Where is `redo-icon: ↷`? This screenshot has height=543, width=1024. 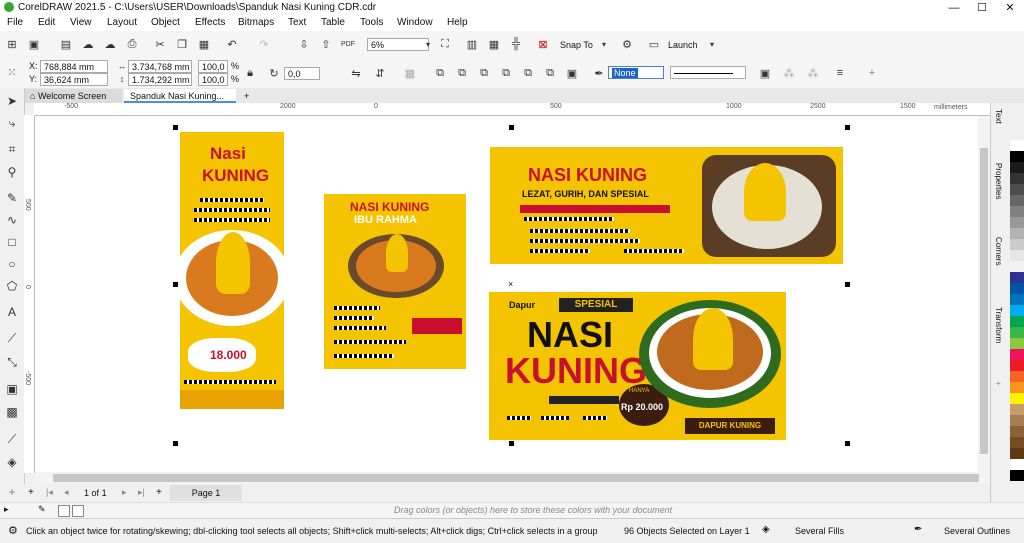 redo-icon: ↷ is located at coordinates (264, 44).